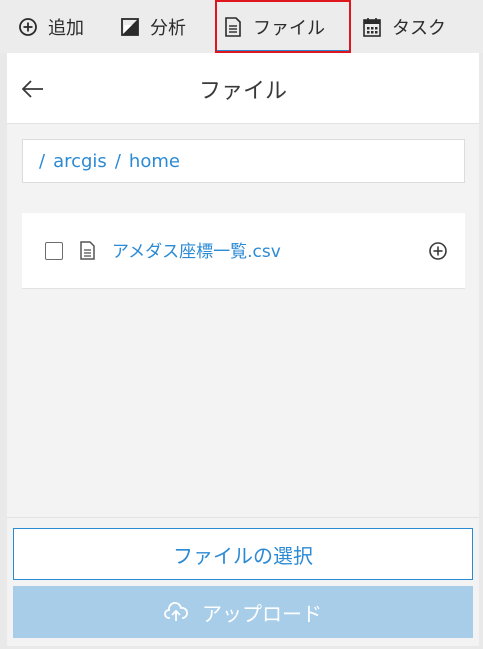 This screenshot has width=483, height=649. What do you see at coordinates (130, 27) in the screenshot?
I see `analysis-icon` at bounding box center [130, 27].